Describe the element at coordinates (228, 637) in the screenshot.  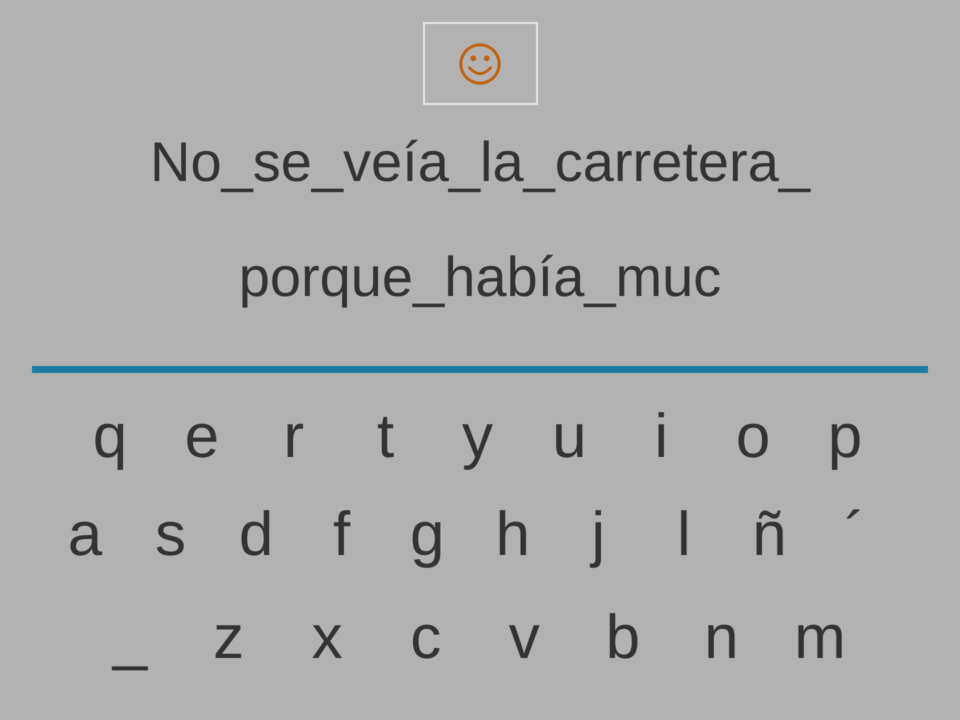
I see `letter-key: z` at that location.